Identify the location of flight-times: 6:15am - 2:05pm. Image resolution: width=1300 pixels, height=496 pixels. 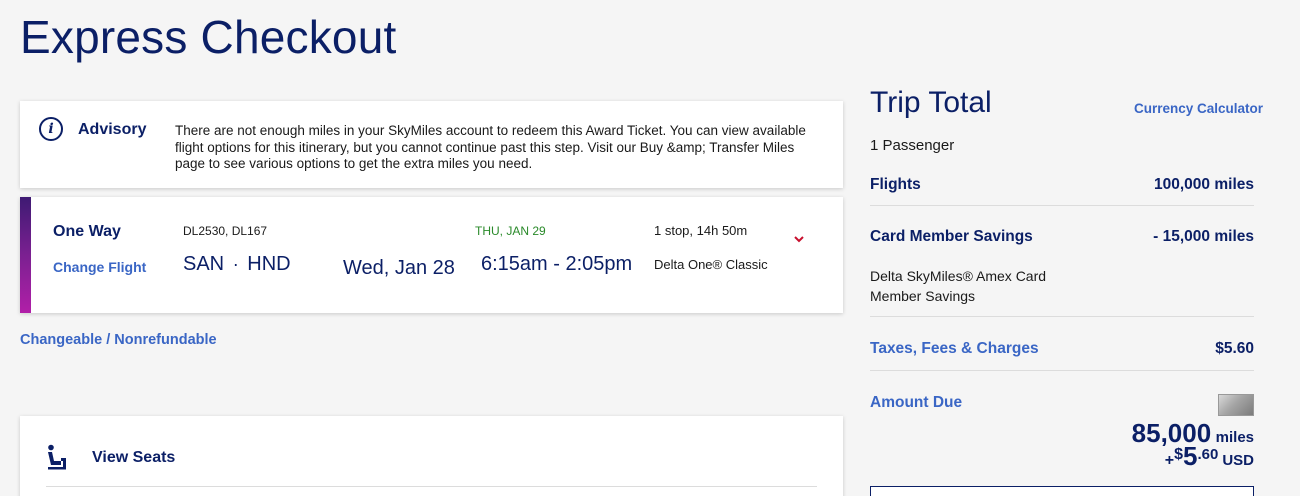
(557, 264).